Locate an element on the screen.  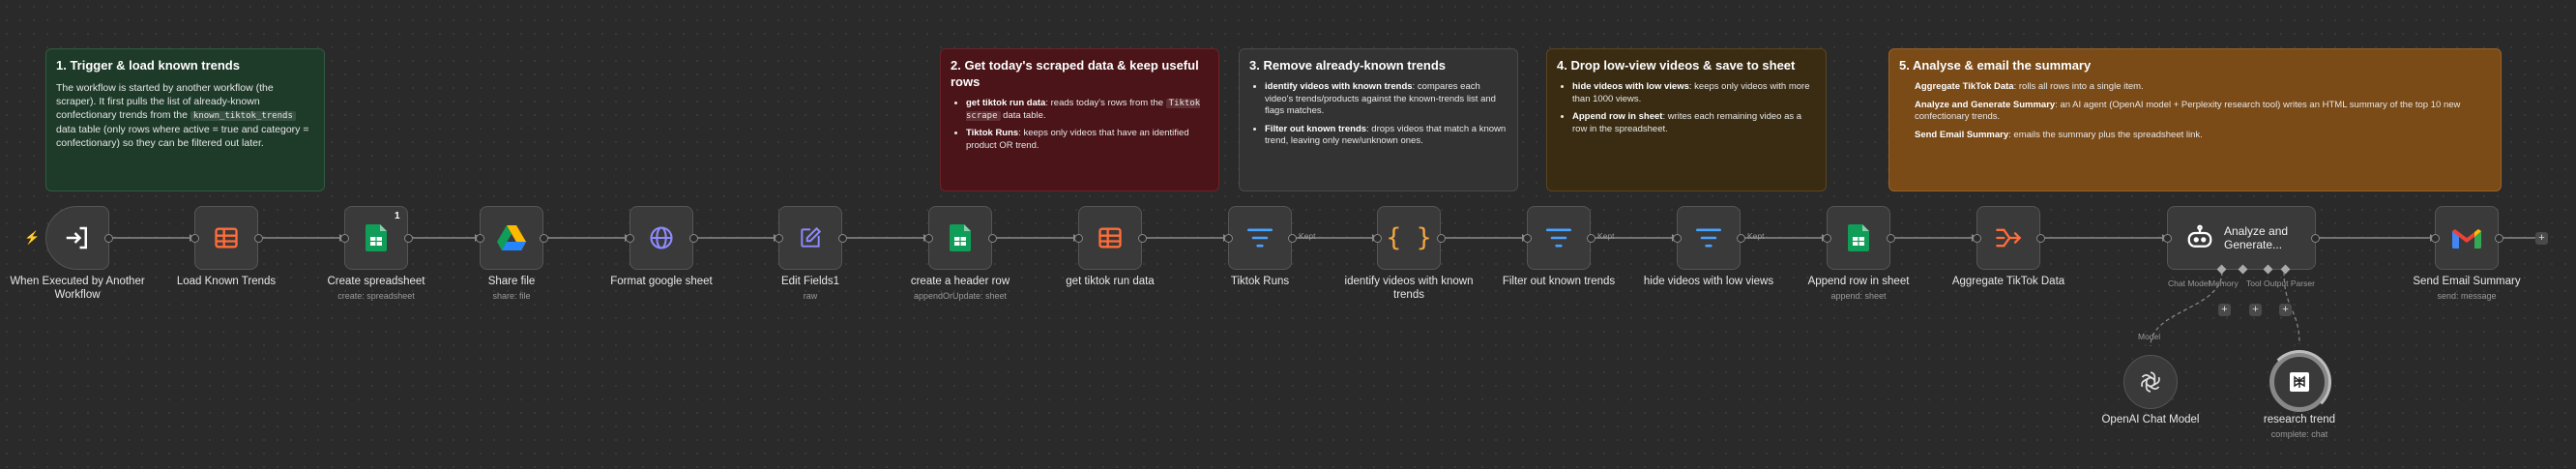
globe-icon is located at coordinates (661, 237).